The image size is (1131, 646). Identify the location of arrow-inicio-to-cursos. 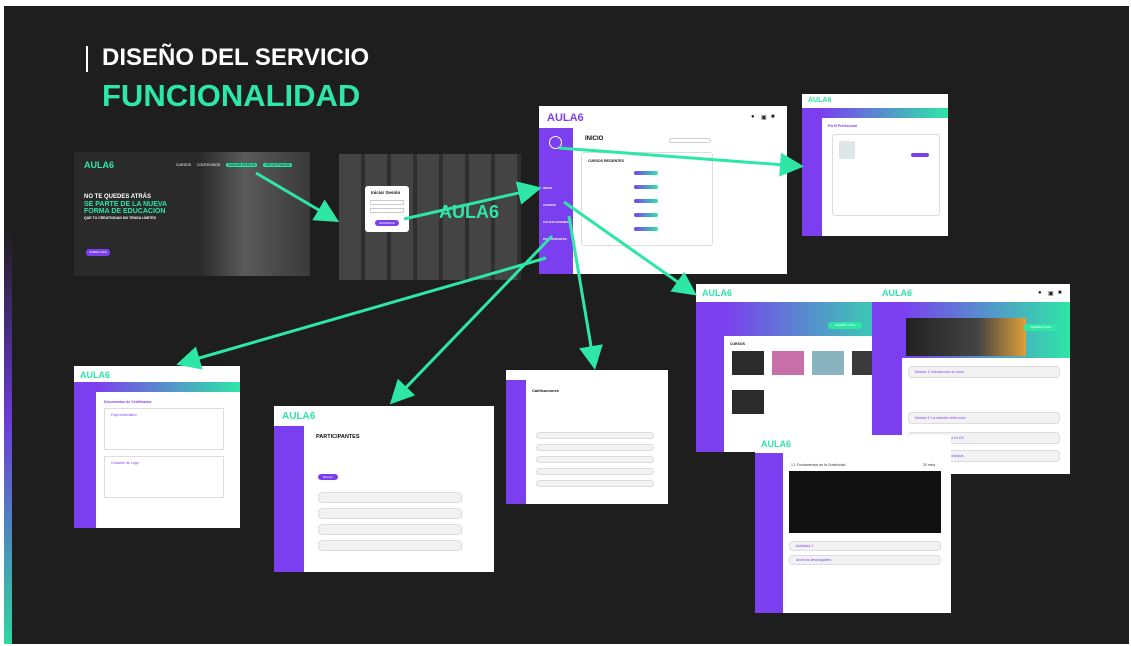
(630, 248).